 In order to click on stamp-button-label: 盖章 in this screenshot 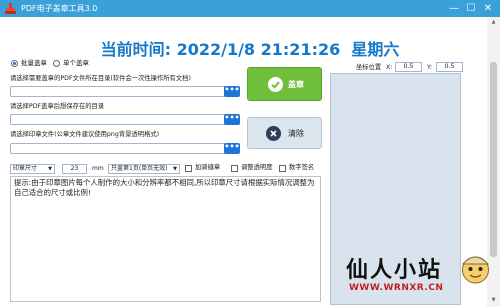, I will do `click(296, 84)`.